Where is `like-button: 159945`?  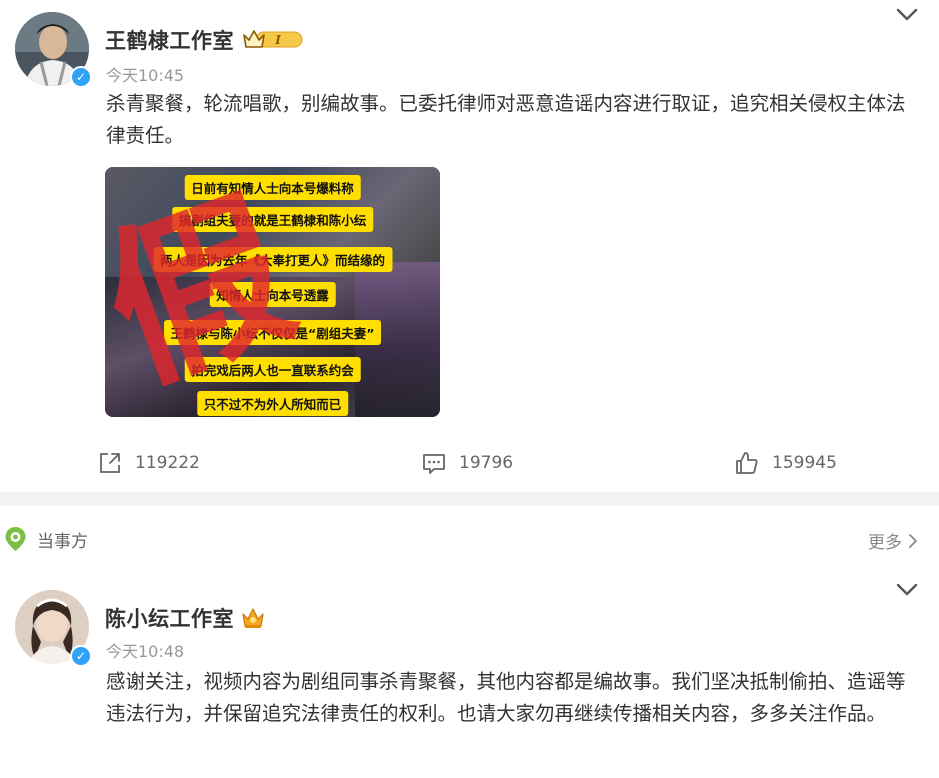
like-button: 159945 is located at coordinates (785, 463).